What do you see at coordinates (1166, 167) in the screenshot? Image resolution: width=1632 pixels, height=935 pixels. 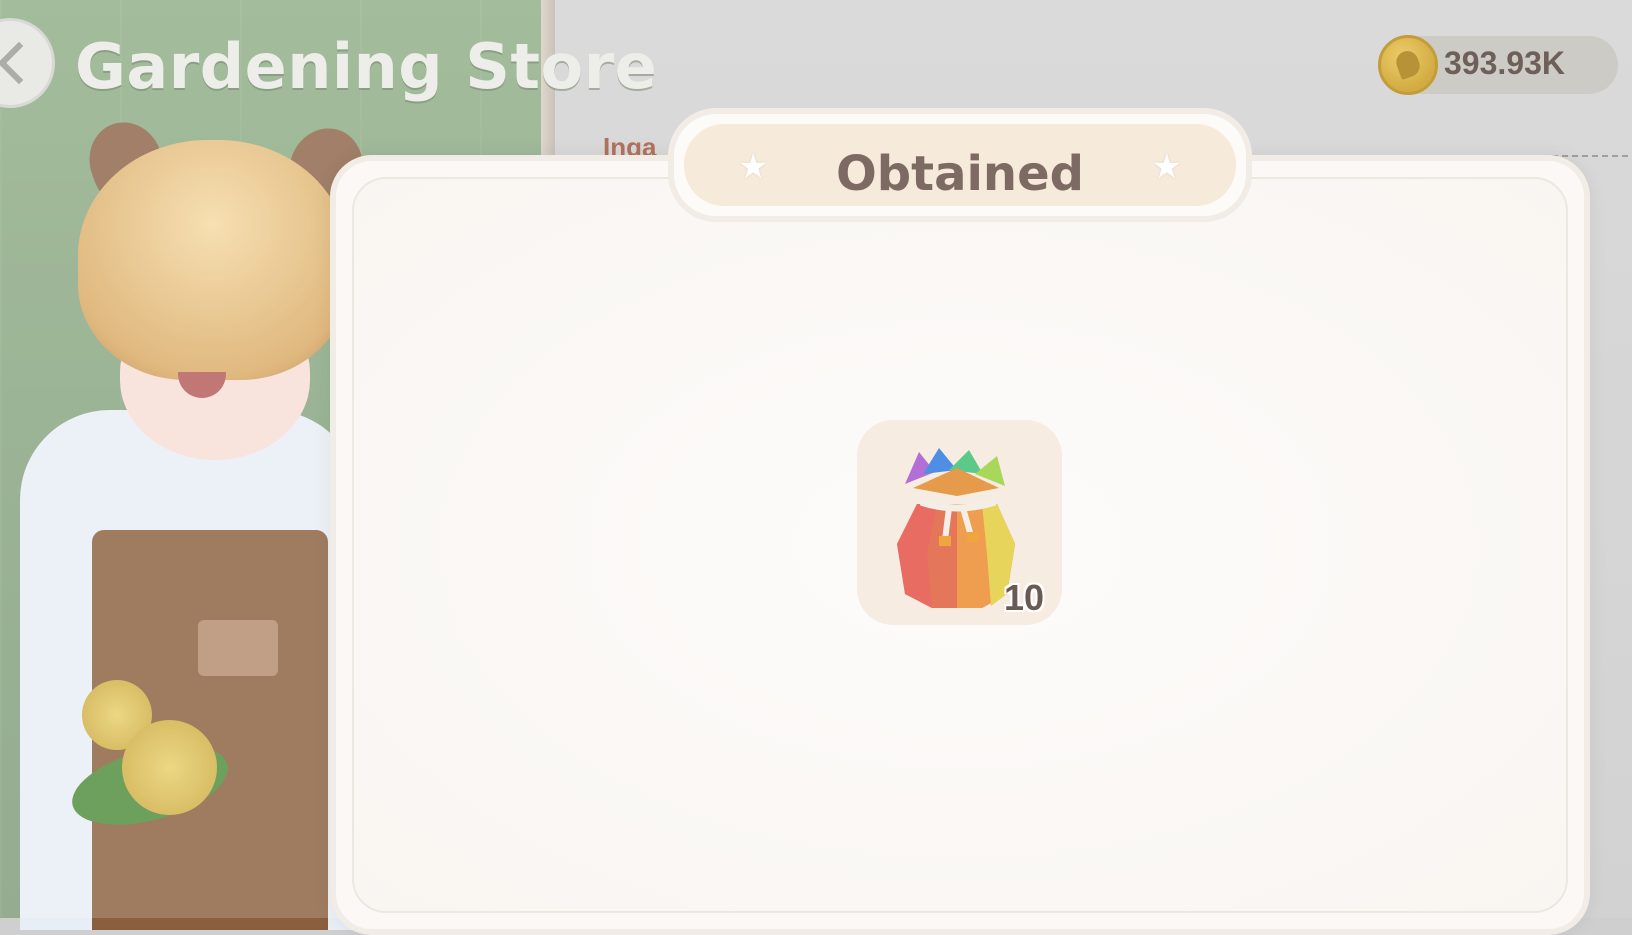 I see `star-icon: ★` at bounding box center [1166, 167].